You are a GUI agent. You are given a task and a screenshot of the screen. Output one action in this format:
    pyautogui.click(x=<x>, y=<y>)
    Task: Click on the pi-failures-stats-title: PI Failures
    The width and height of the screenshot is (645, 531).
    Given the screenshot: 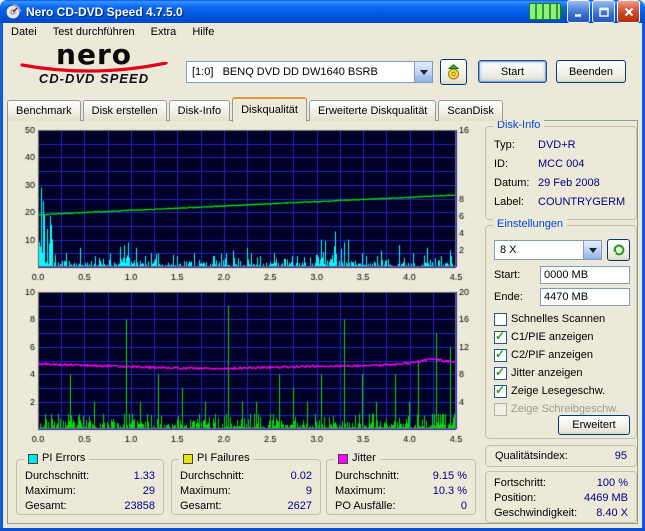 What is the action you would take?
    pyautogui.click(x=223, y=458)
    